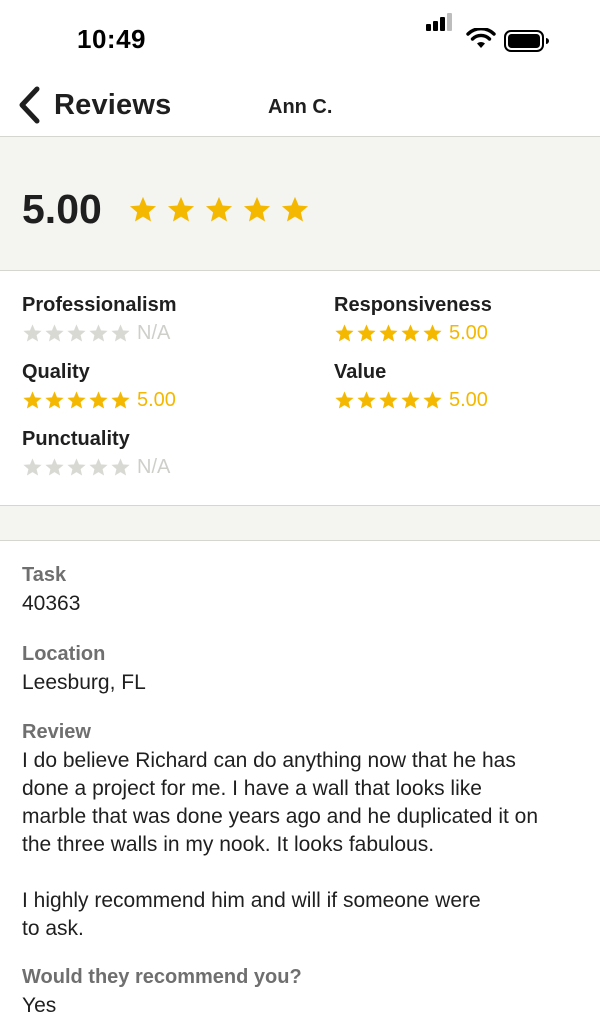  What do you see at coordinates (99, 387) in the screenshot?
I see `rating-quality: Quality 5.00` at bounding box center [99, 387].